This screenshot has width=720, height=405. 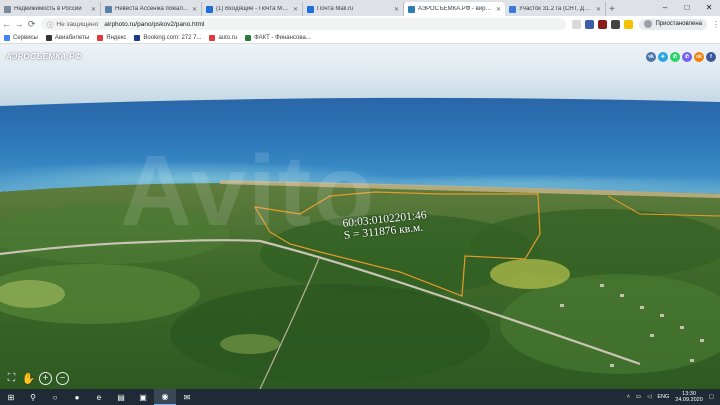 I want to click on zoom-out-icon: −, so click(x=62, y=378).